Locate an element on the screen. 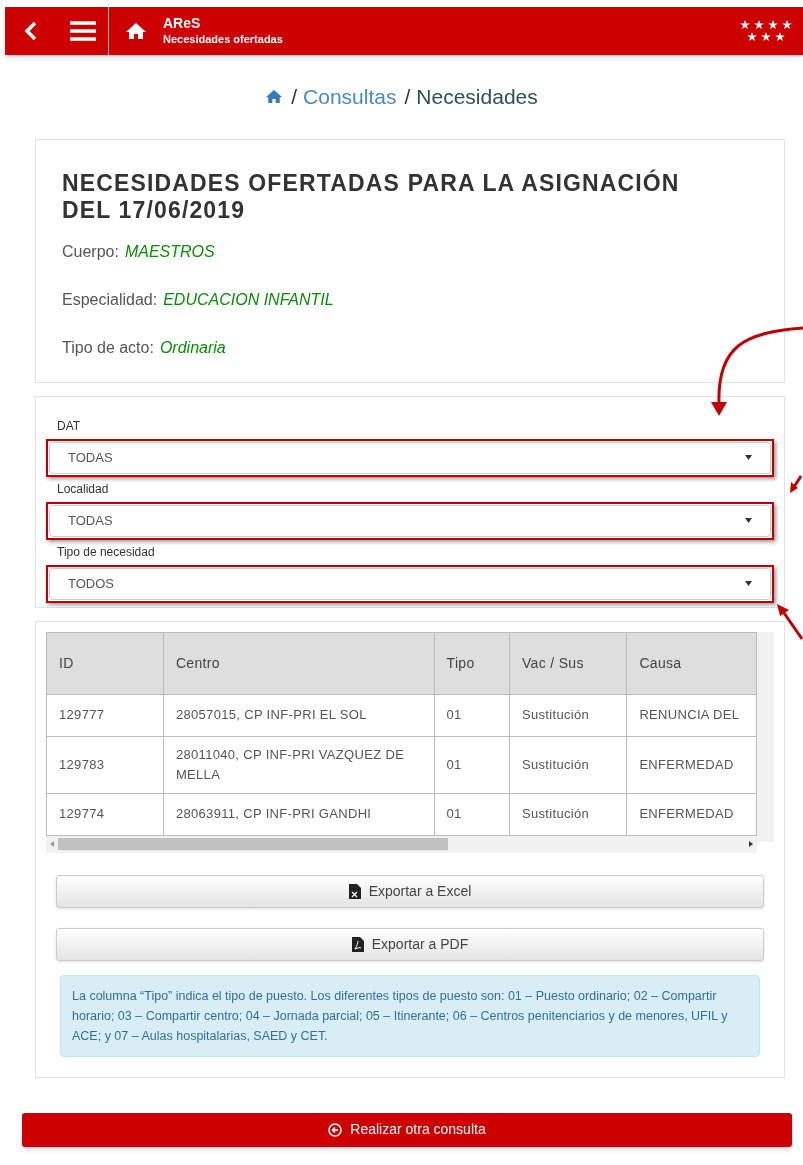 This screenshot has width=803, height=1165. breadcrumb-link: Consultas is located at coordinates (350, 97).